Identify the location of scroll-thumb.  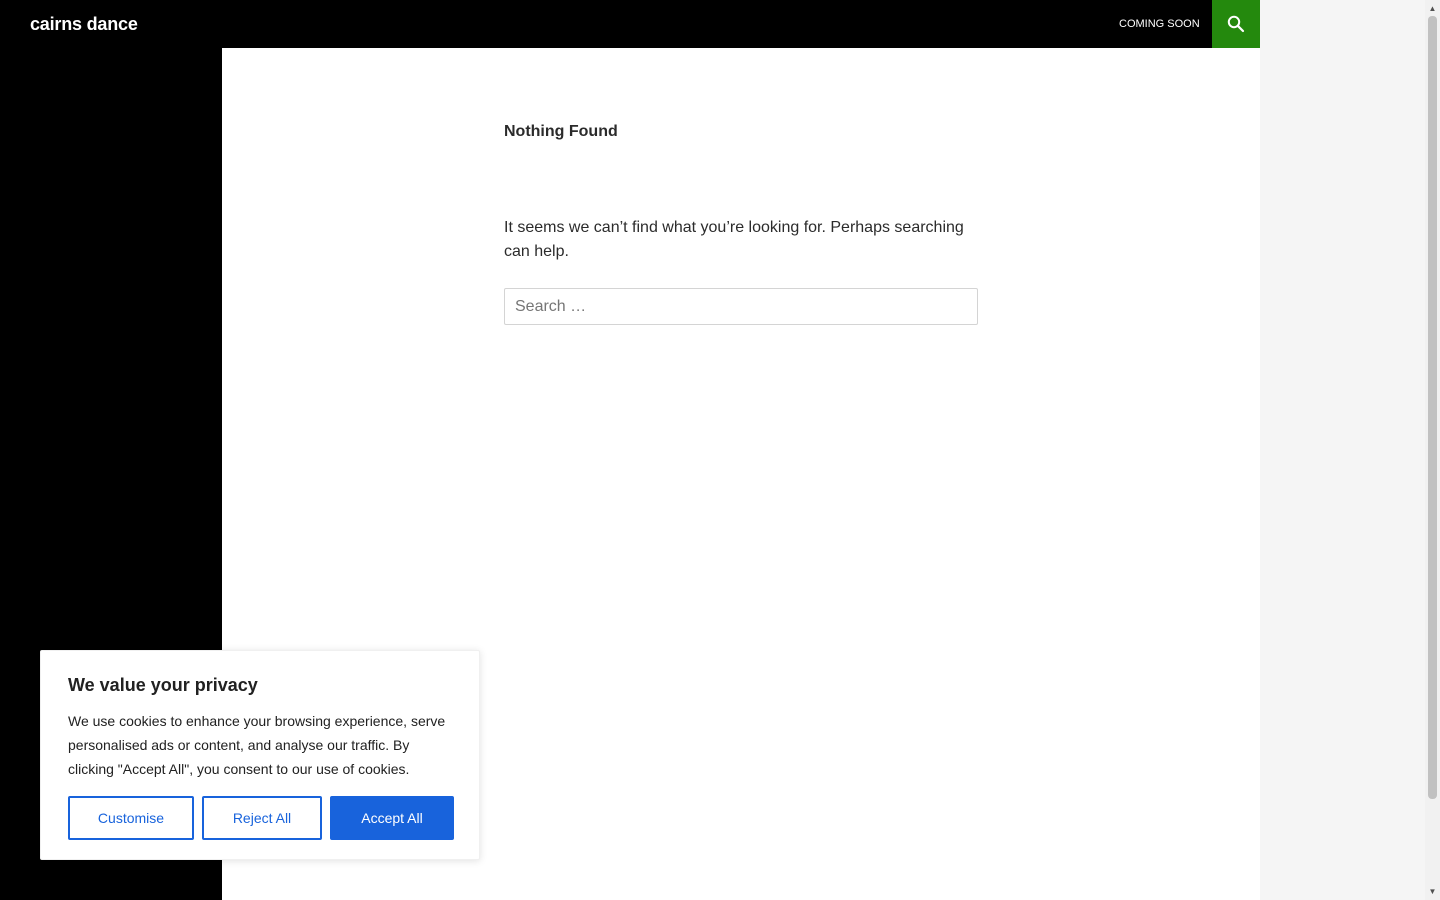
(1432, 407).